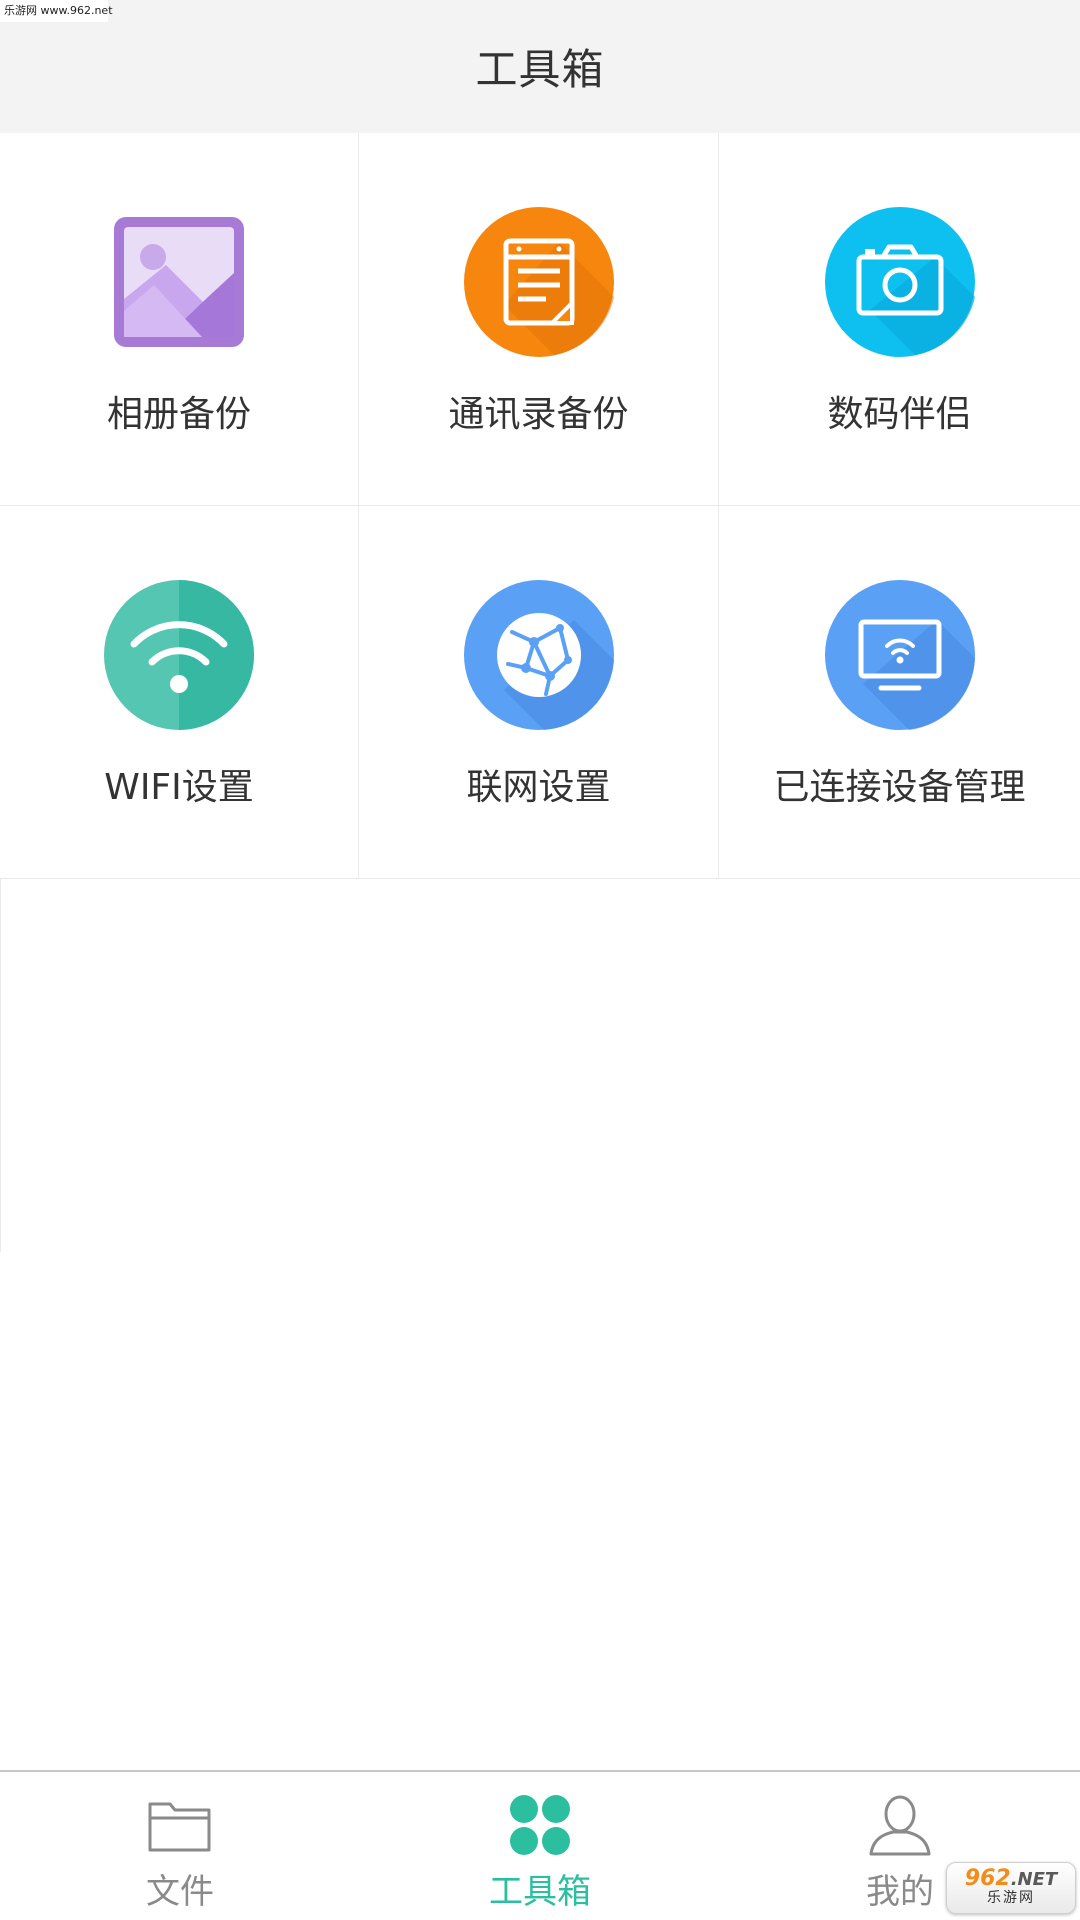 Image resolution: width=1080 pixels, height=1920 pixels. Describe the element at coordinates (180, 1892) in the screenshot. I see `tab-label: 文件` at that location.